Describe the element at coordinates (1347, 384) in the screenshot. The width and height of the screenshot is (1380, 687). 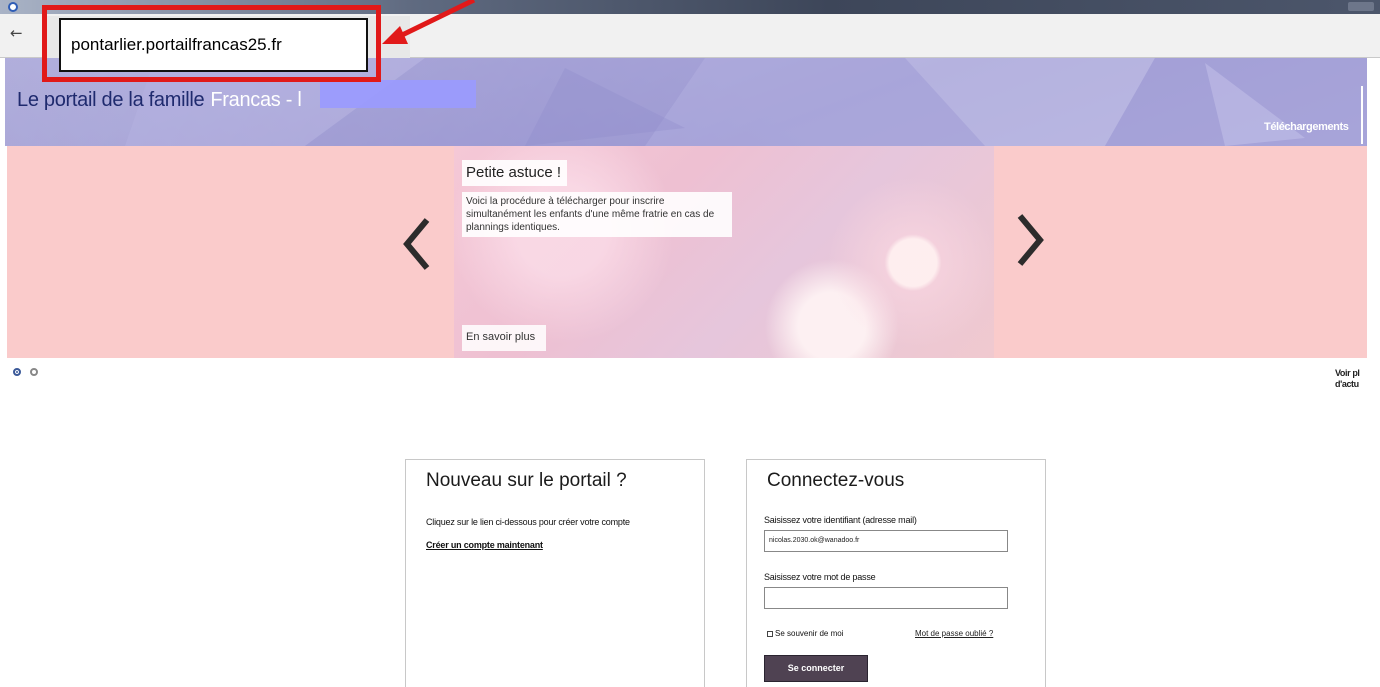
I see `more-news-line-2: d'actu` at that location.